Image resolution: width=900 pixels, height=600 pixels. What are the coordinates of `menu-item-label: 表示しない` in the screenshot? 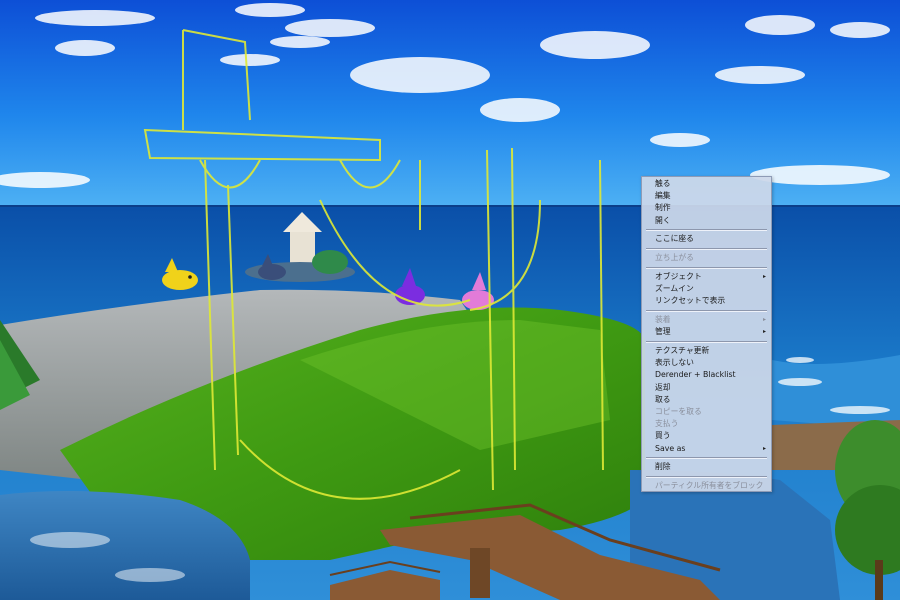 It's located at (674, 363).